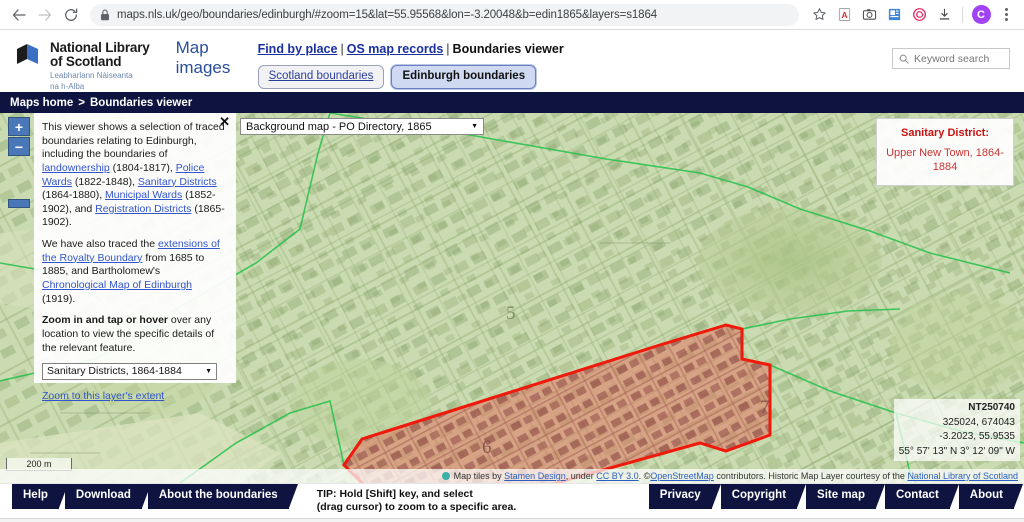  I want to click on map-images-section-title: Map images, so click(190, 53).